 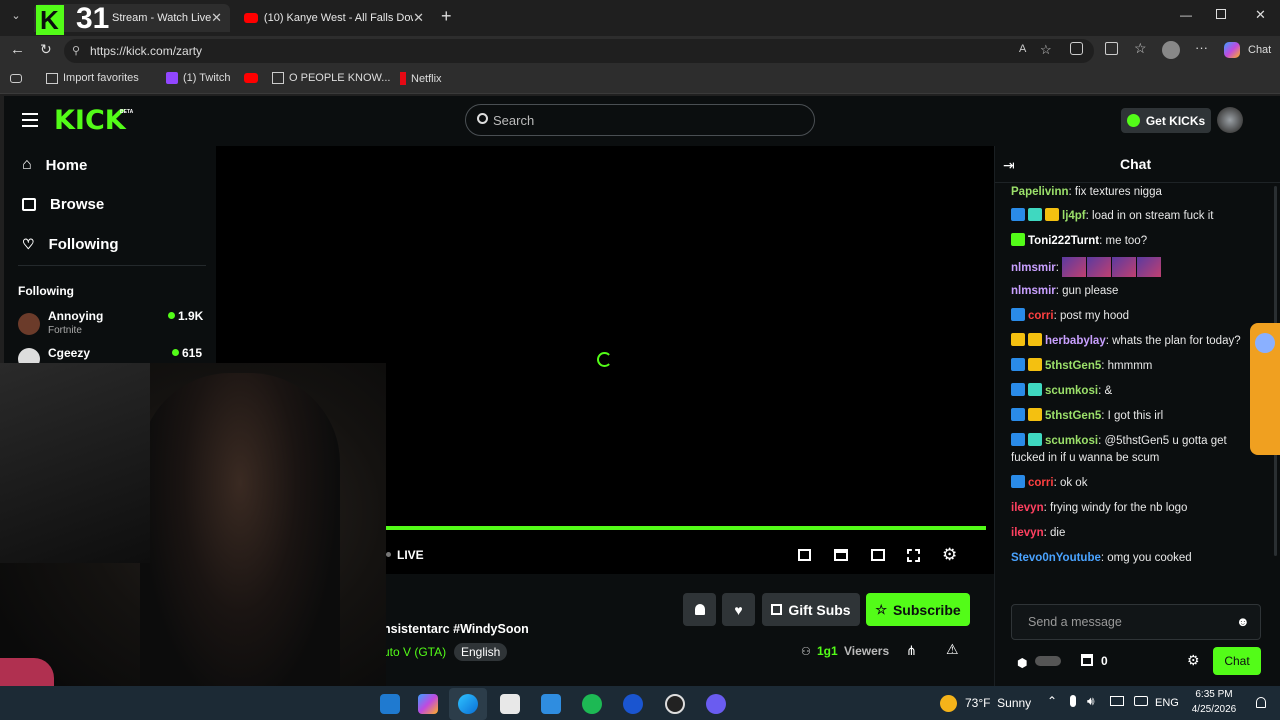 I want to click on site-info-icon: ⚲, so click(x=76, y=50).